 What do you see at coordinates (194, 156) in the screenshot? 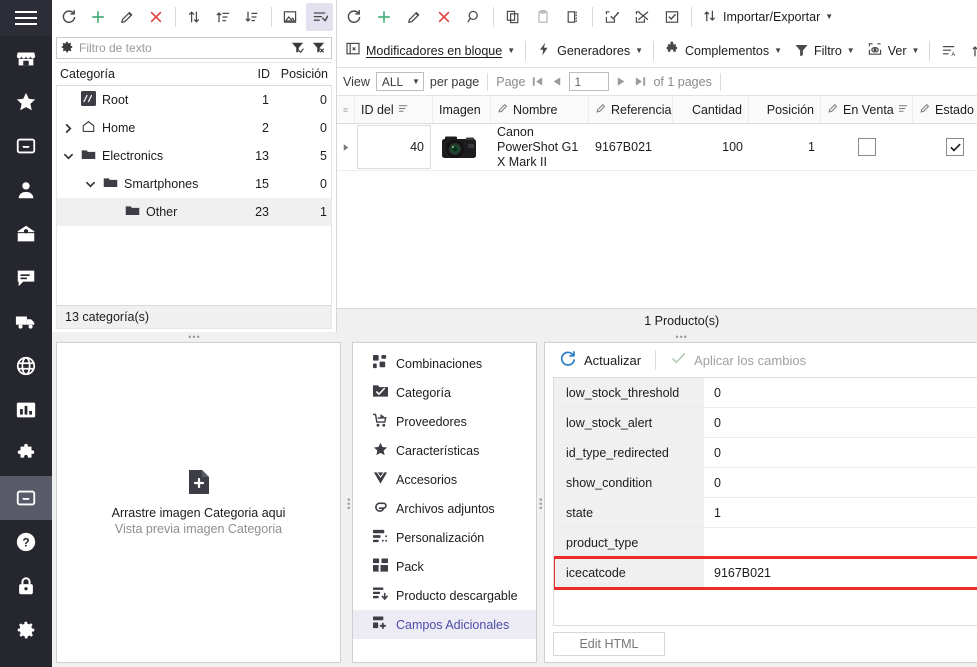
I see `category-tree-row: Electronics 13 5` at bounding box center [194, 156].